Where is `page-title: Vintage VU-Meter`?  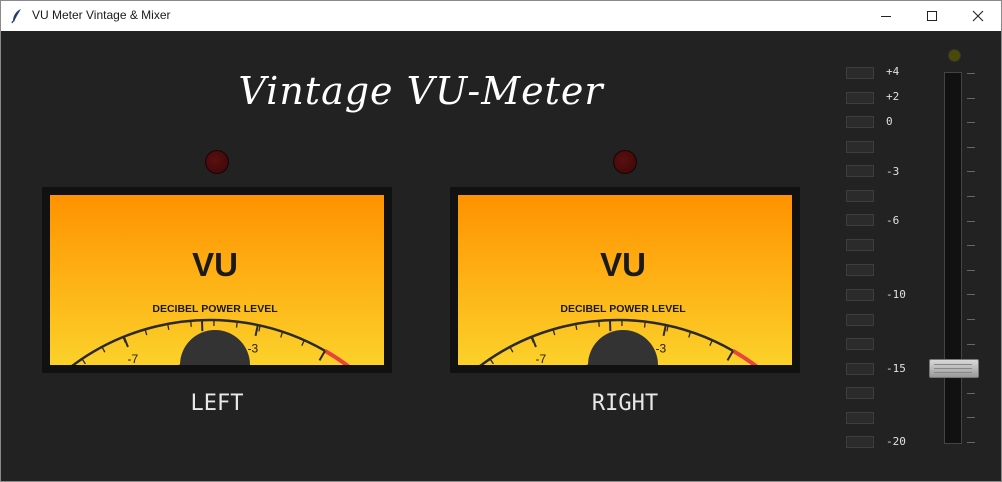 page-title: Vintage VU-Meter is located at coordinates (421, 91).